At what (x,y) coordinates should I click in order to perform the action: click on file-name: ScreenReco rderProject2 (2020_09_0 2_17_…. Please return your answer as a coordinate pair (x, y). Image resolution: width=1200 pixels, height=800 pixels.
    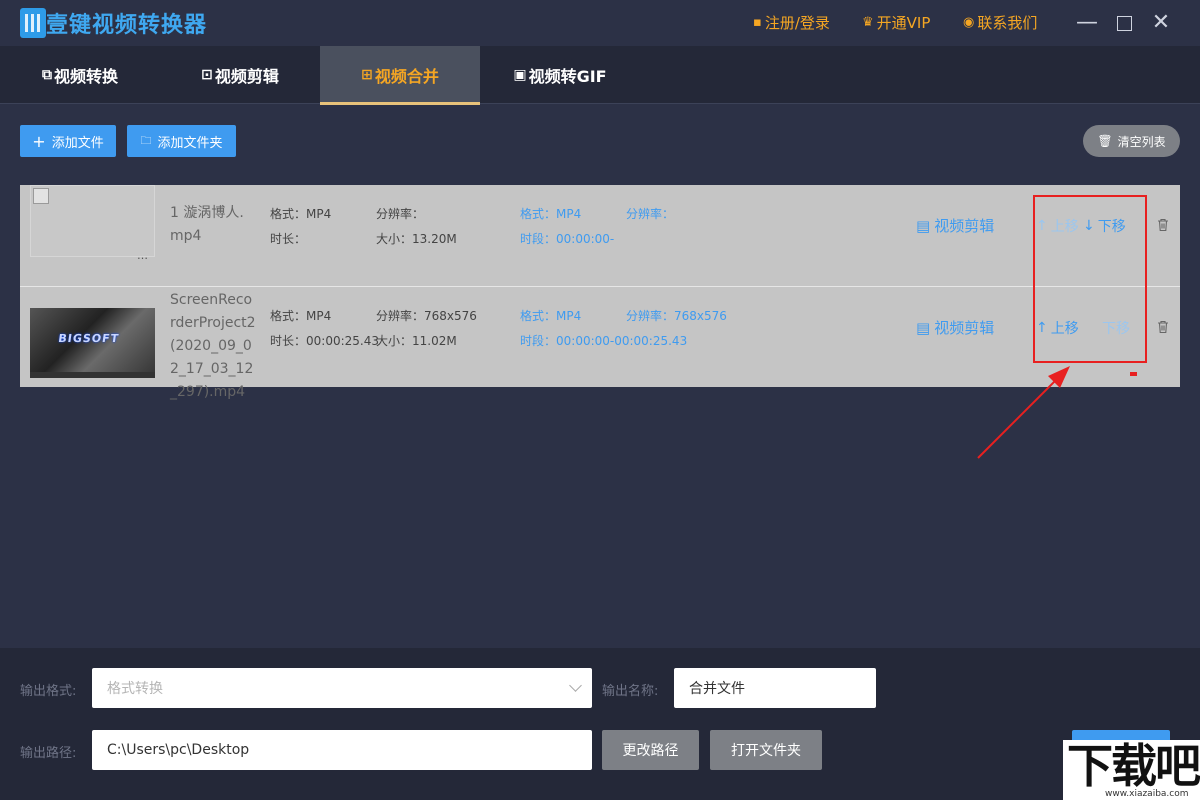
    Looking at the image, I should click on (213, 346).